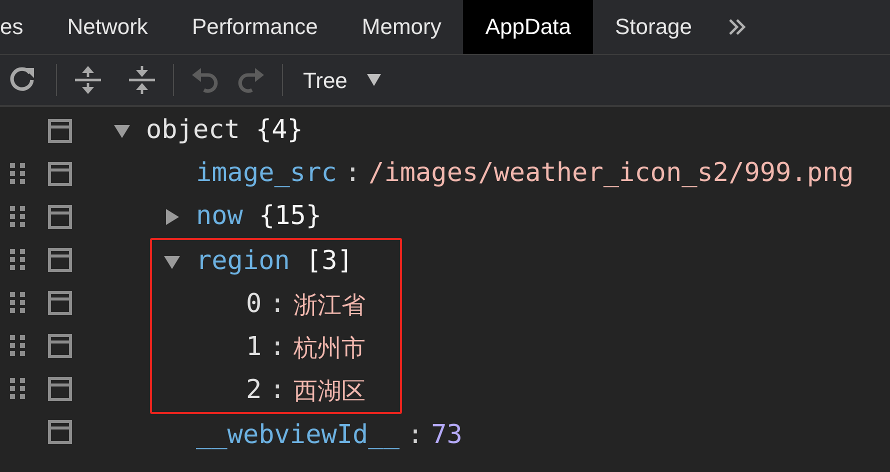 This screenshot has width=890, height=472. I want to click on node-key: object, so click(193, 130).